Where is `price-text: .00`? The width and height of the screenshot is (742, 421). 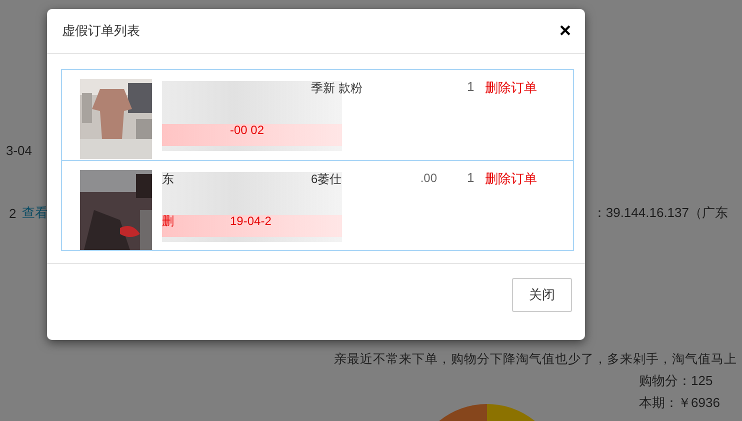
price-text: .00 is located at coordinates (428, 178).